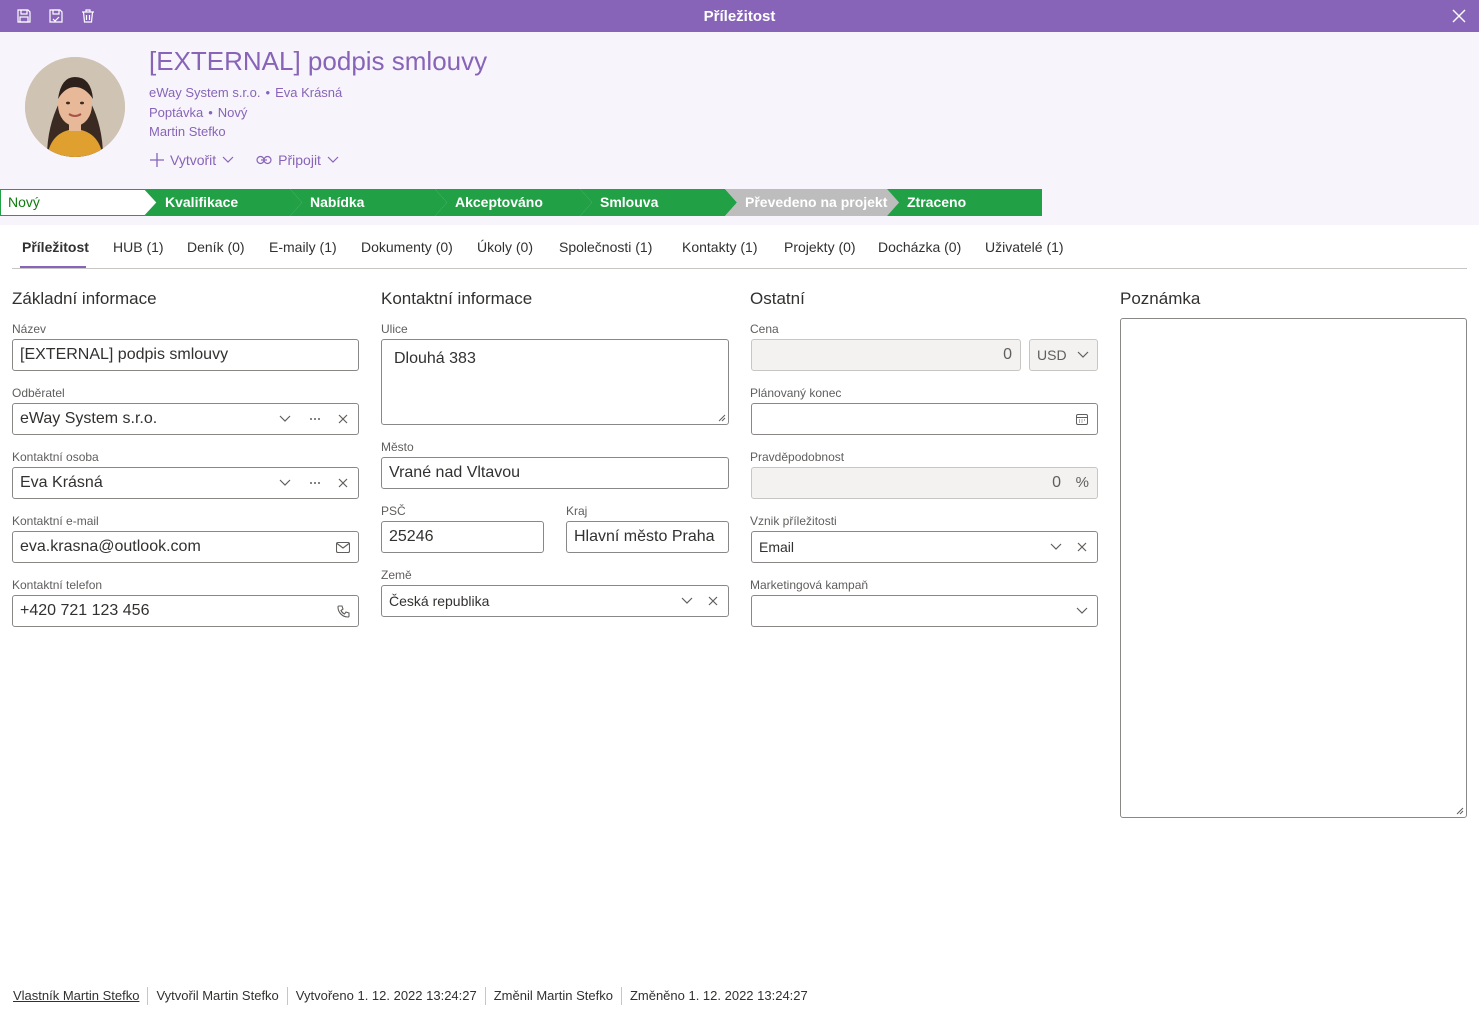  Describe the element at coordinates (739, 16) in the screenshot. I see `title-bar: Příležitost` at that location.